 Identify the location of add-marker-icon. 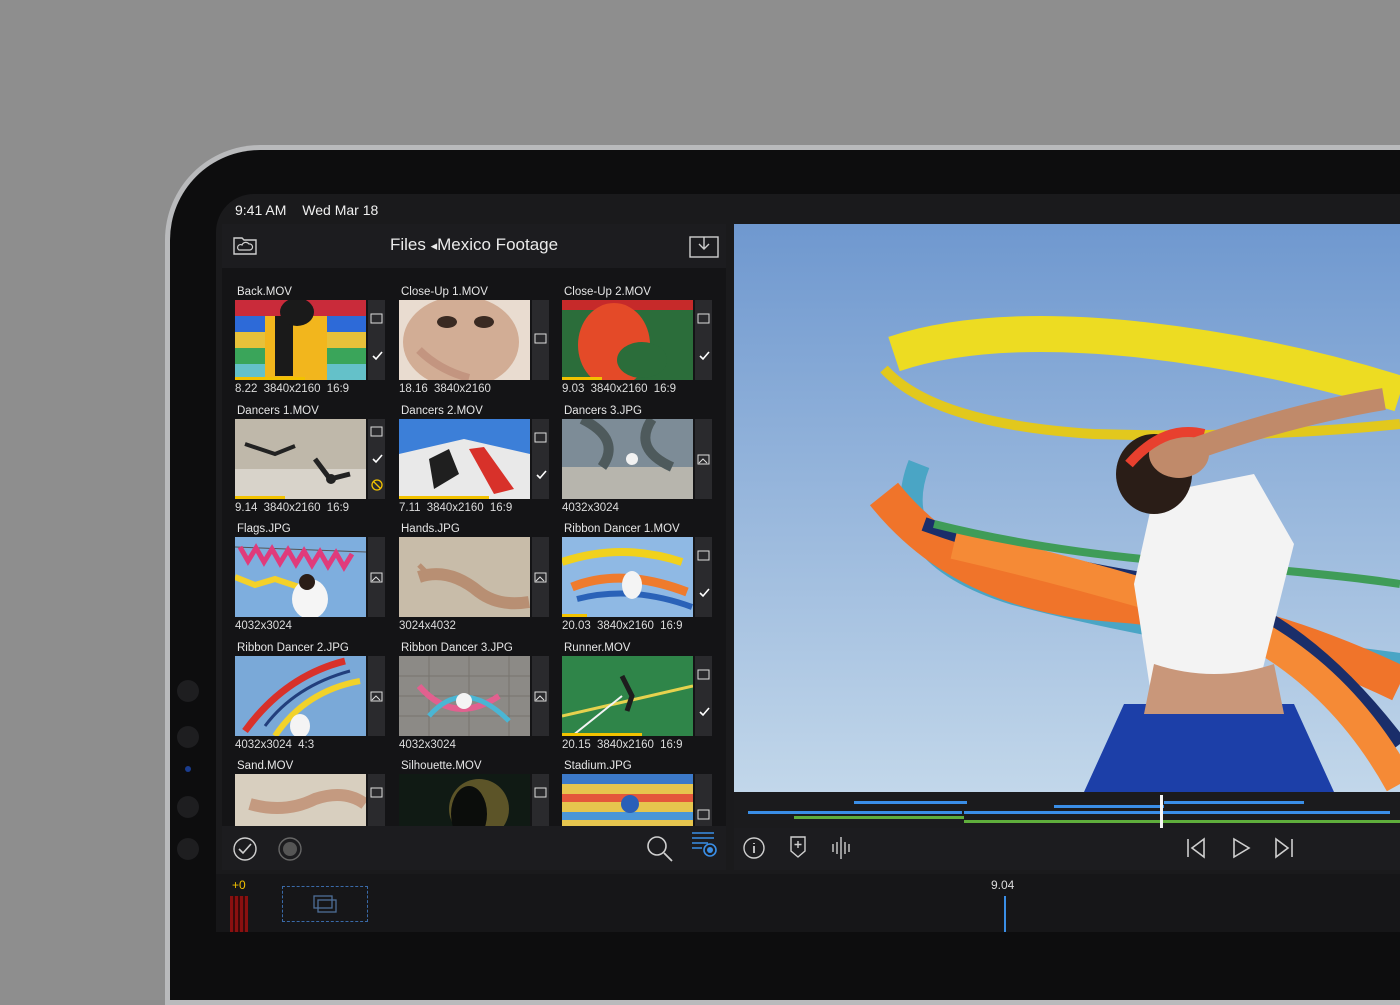
(798, 847).